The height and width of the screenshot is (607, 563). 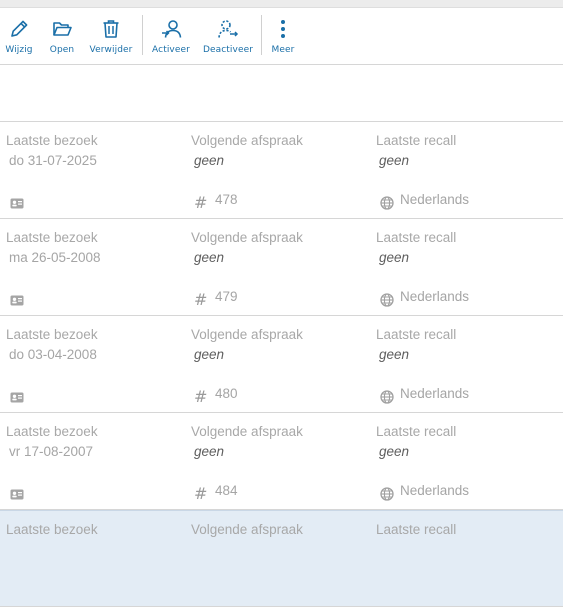 What do you see at coordinates (172, 29) in the screenshot?
I see `person-activate-icon` at bounding box center [172, 29].